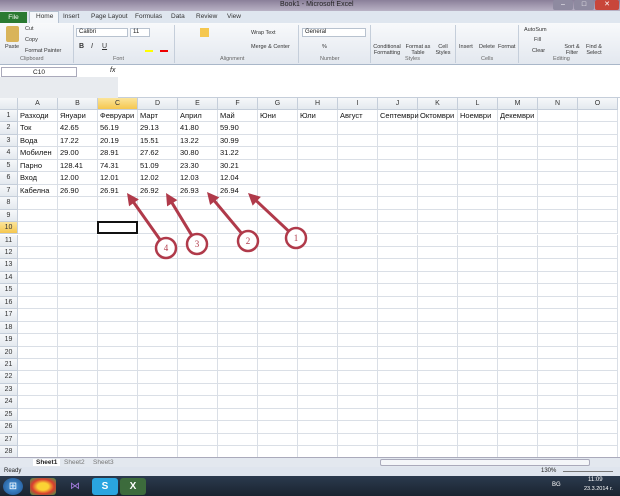  I want to click on annotation-number: 2, so click(248, 241).